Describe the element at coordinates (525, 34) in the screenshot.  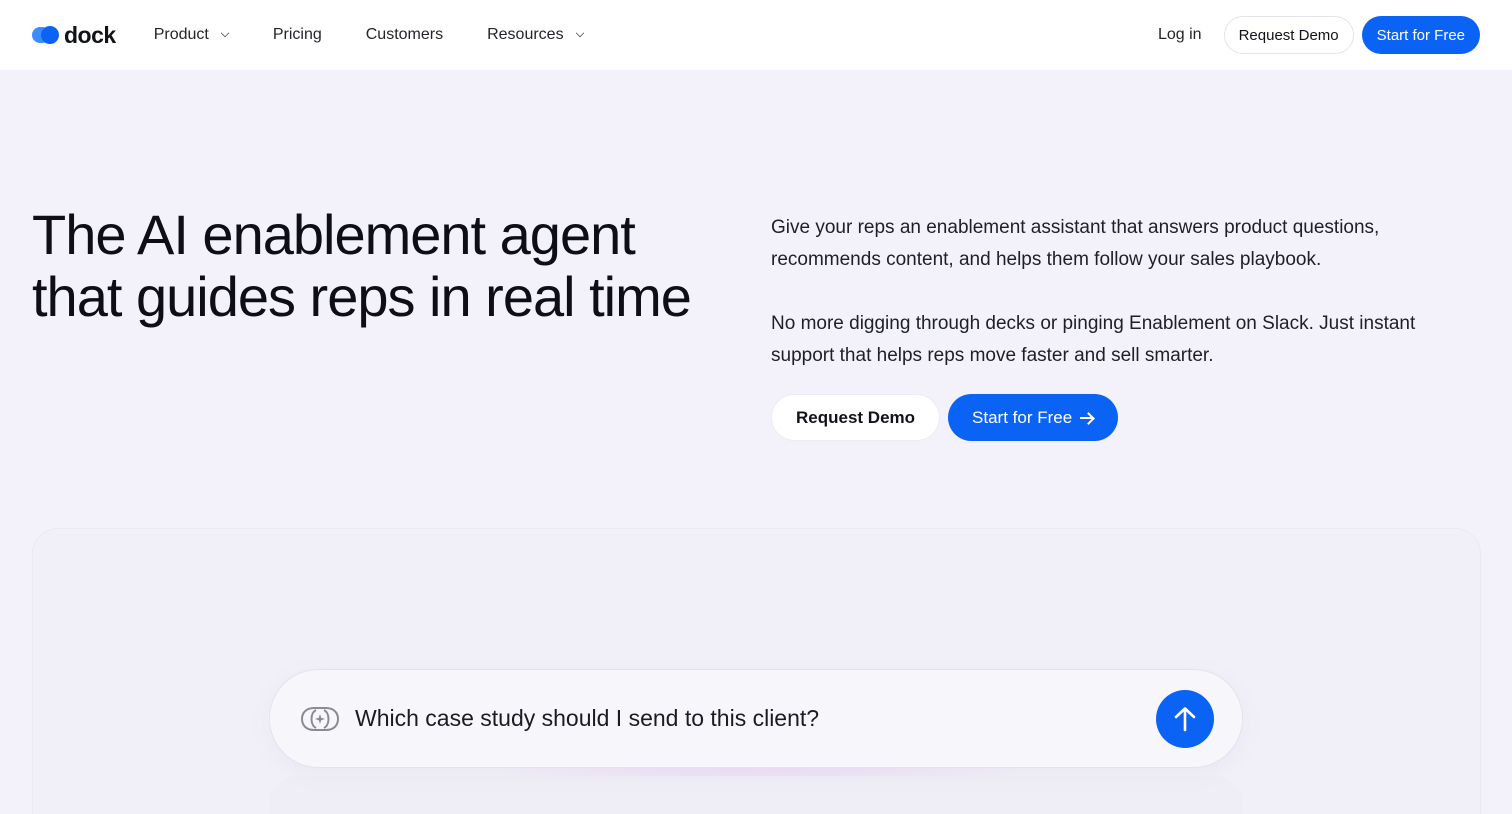
I see `nav-item-label: Resources` at that location.